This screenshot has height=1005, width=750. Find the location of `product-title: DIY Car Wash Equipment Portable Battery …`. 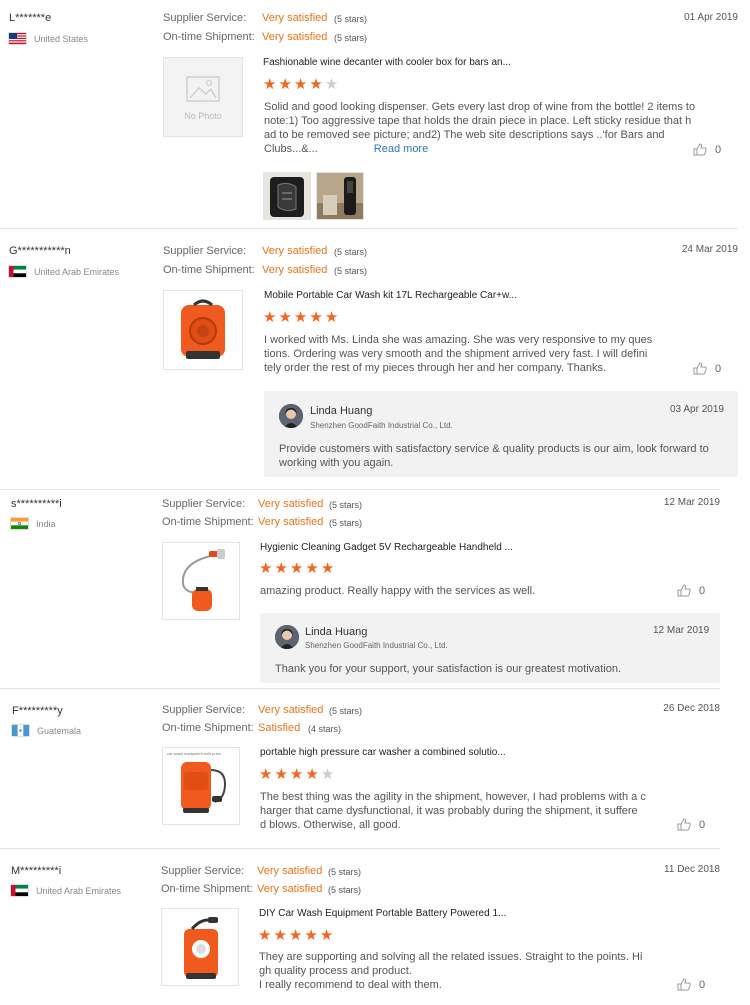

product-title: DIY Car Wash Equipment Portable Battery … is located at coordinates (382, 913).